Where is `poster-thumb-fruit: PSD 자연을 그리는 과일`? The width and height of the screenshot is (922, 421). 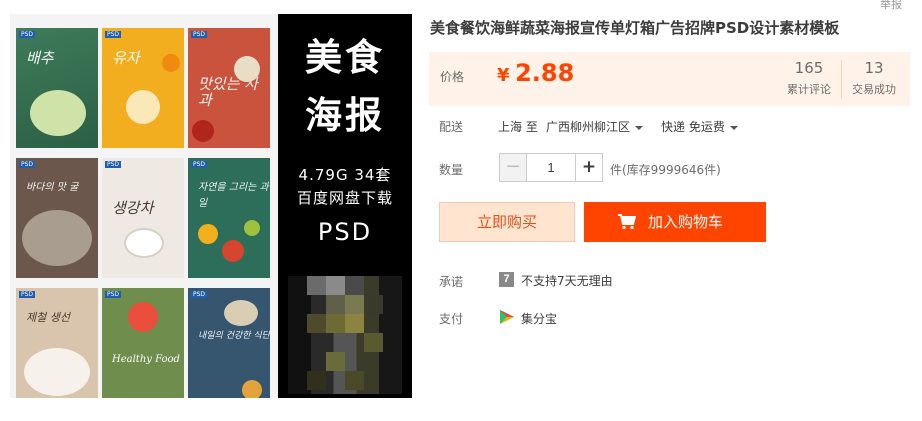
poster-thumb-fruit: PSD 자연을 그리는 과일 is located at coordinates (229, 218).